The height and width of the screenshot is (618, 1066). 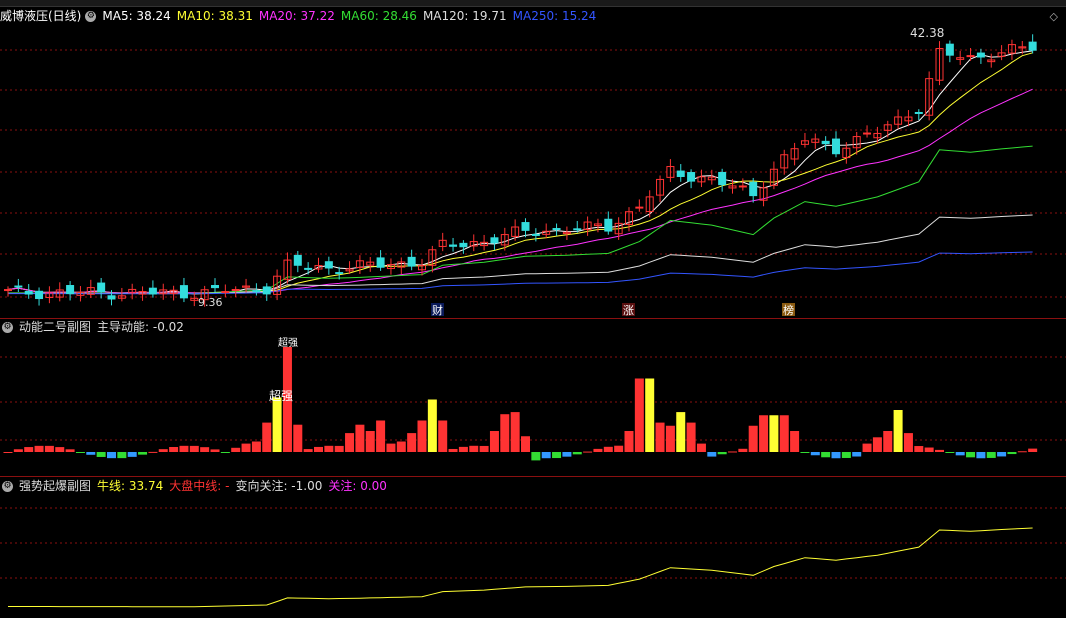 I want to click on low-price-label: 9.36, so click(x=210, y=302).